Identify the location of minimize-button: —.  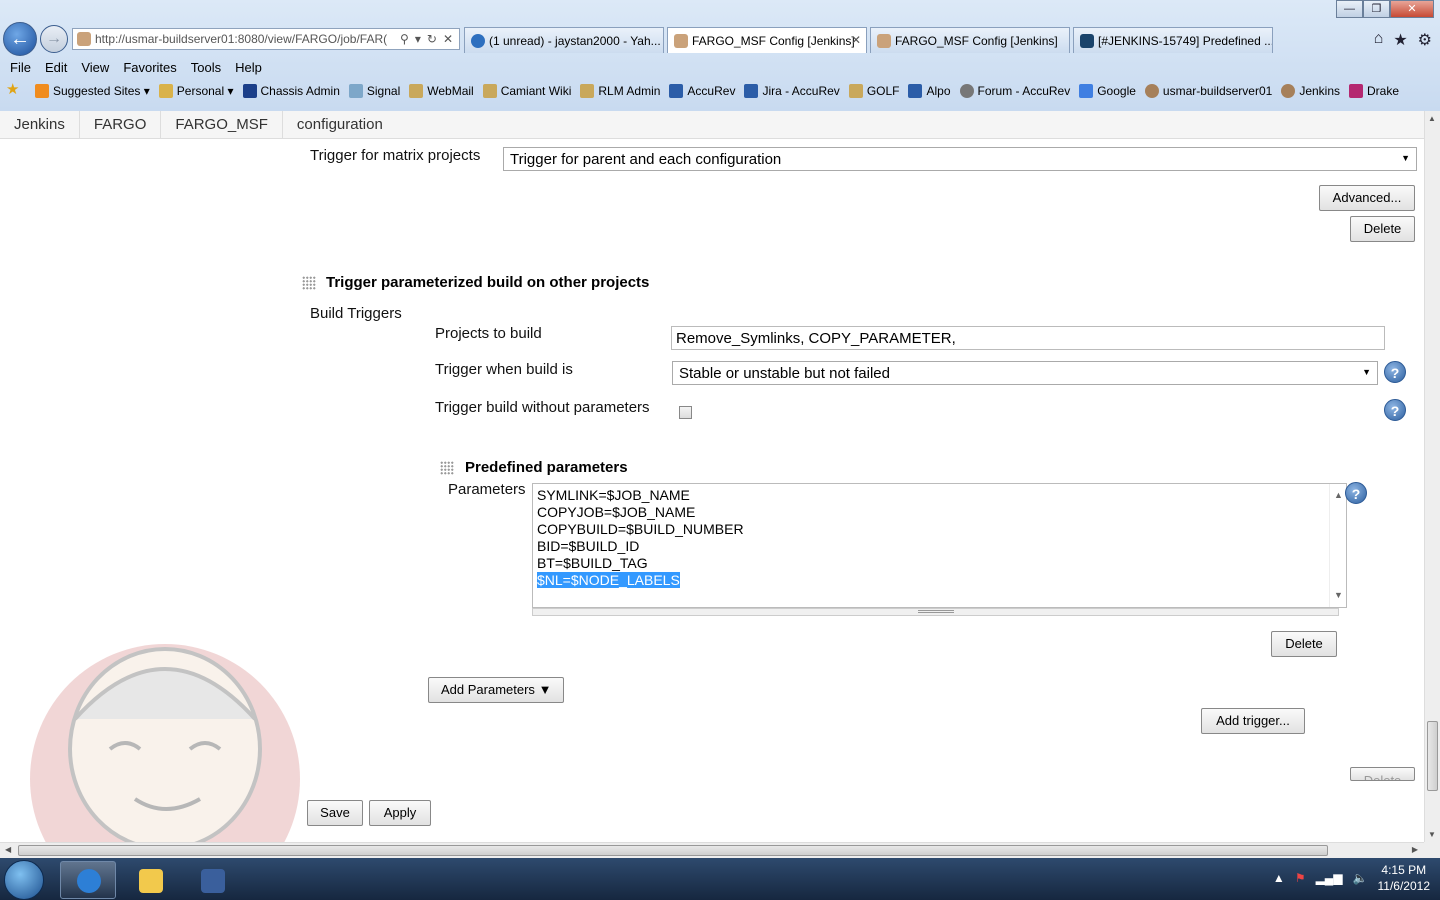
(1349, 9).